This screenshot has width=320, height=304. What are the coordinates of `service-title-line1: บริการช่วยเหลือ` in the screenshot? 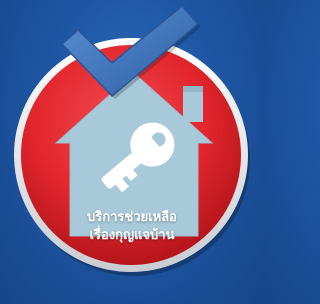 It's located at (132, 217).